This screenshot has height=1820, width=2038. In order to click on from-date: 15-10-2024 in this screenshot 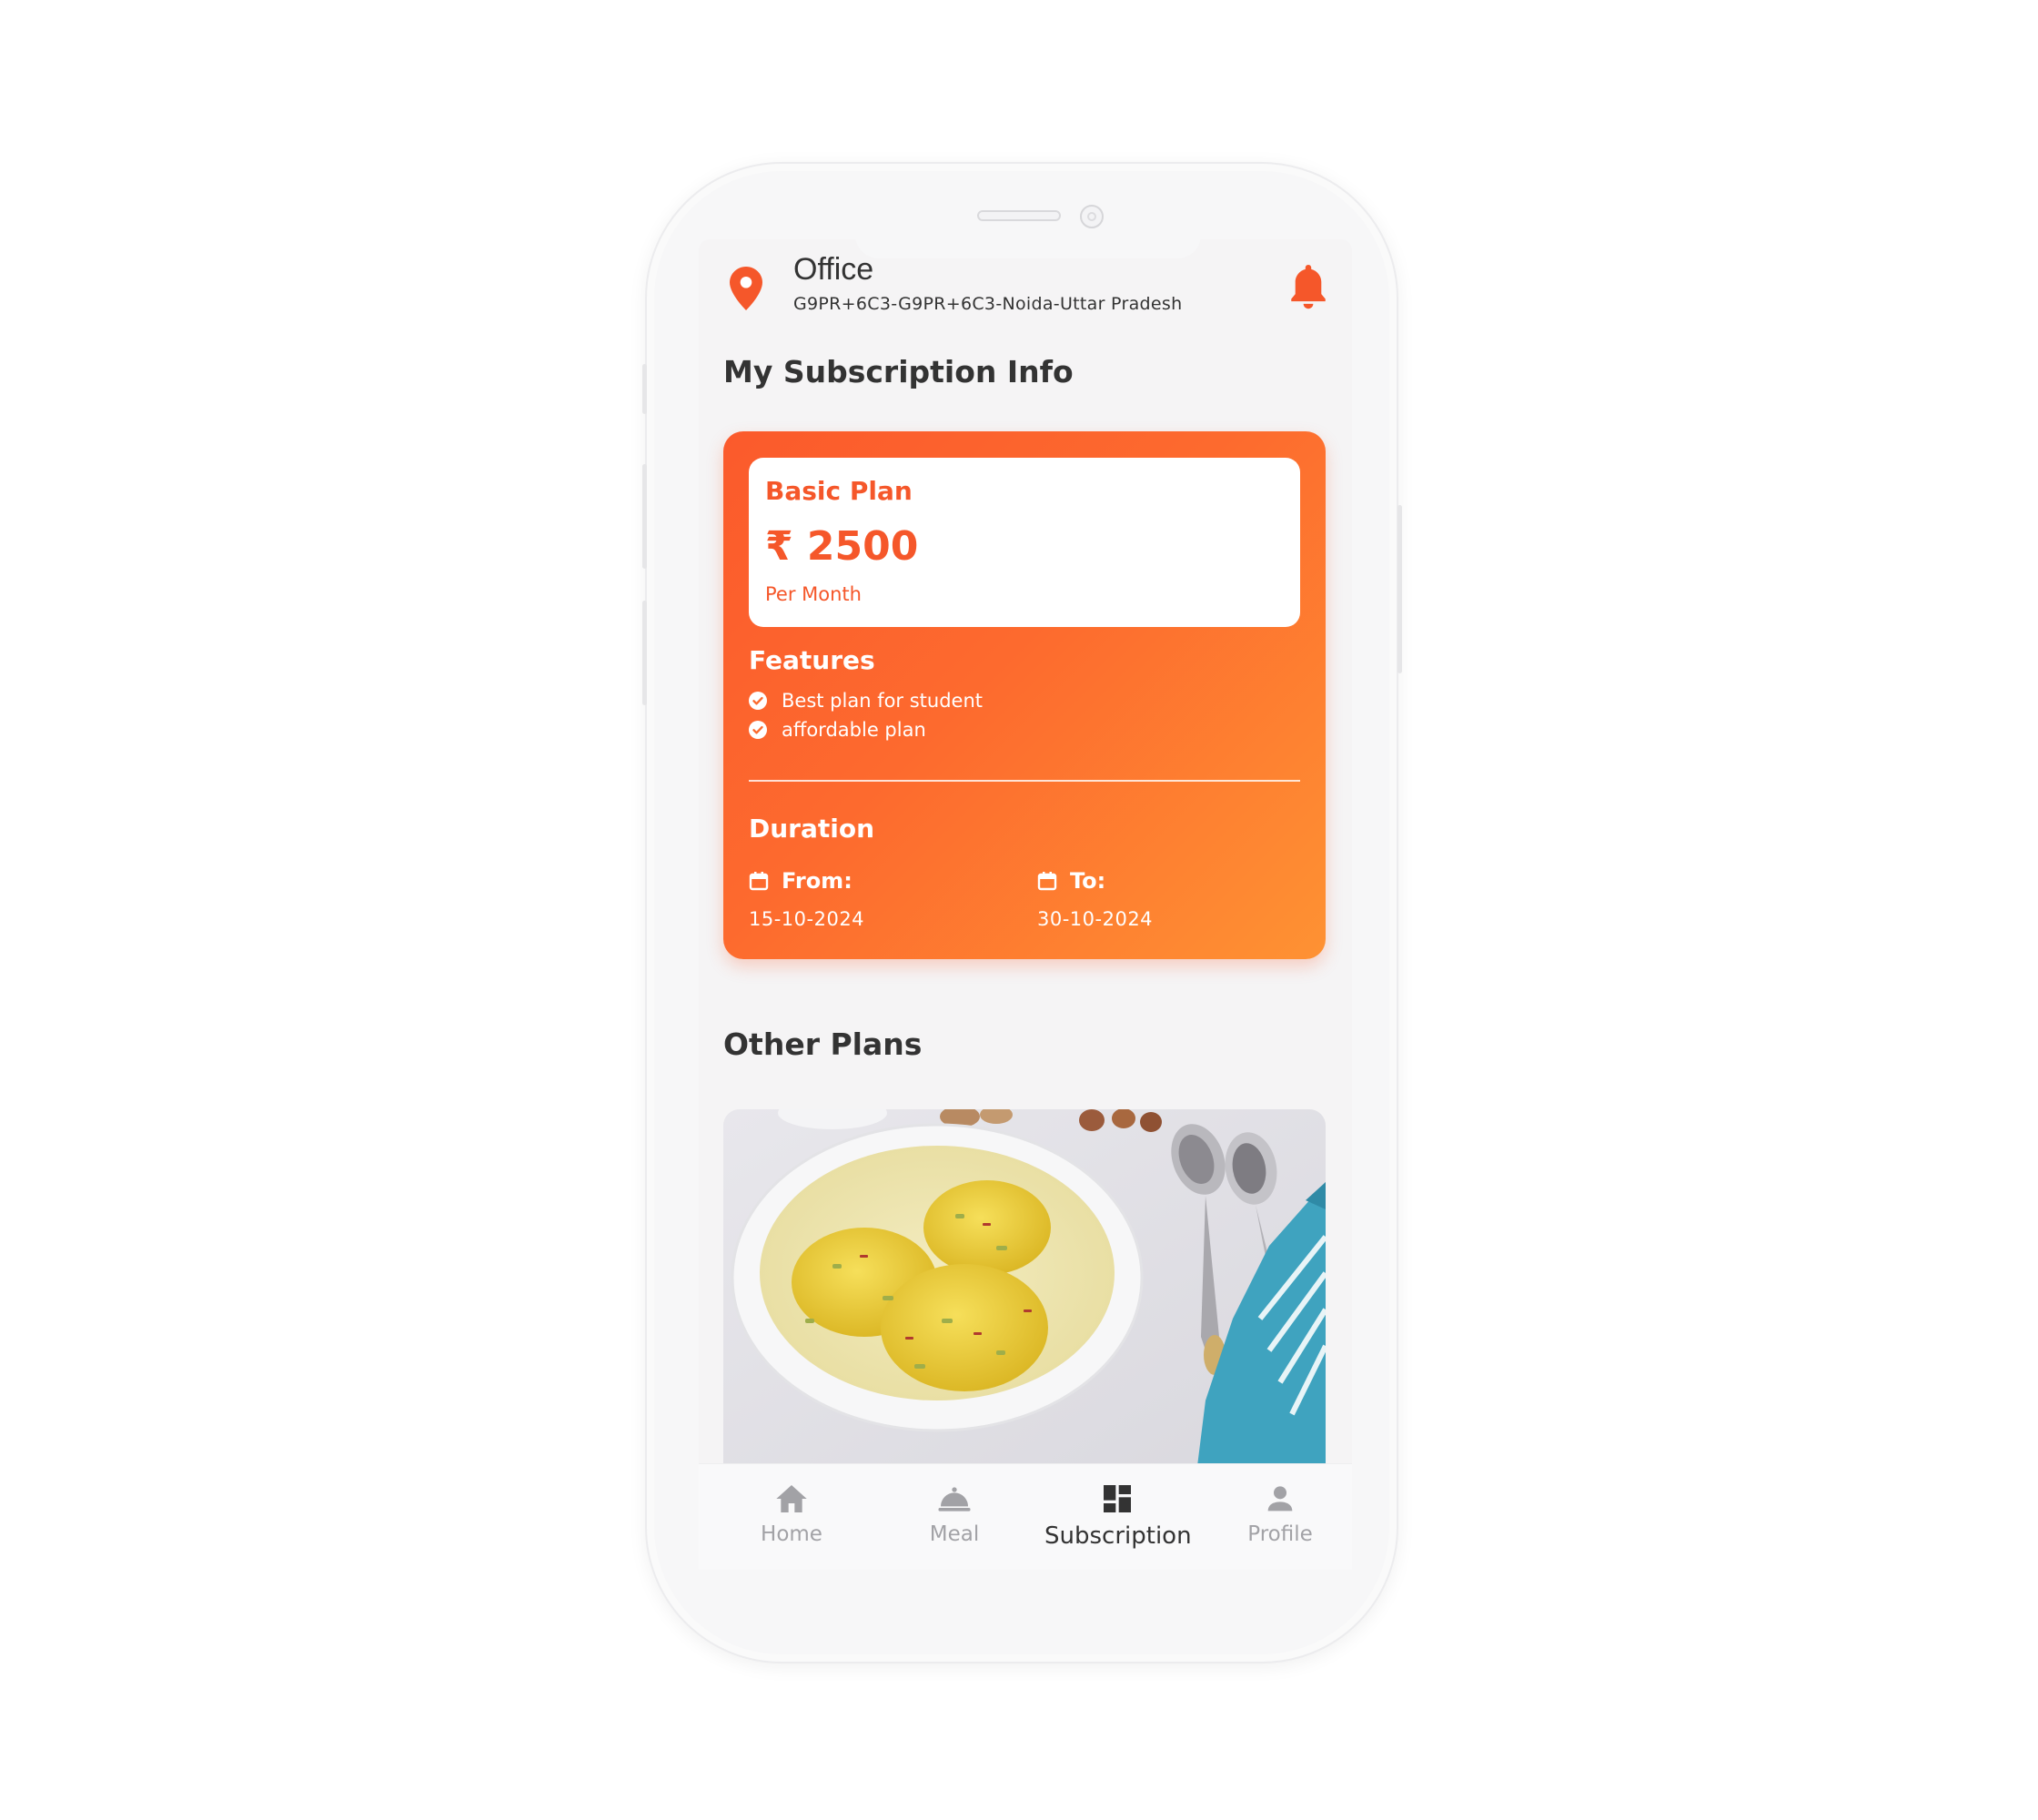, I will do `click(807, 919)`.